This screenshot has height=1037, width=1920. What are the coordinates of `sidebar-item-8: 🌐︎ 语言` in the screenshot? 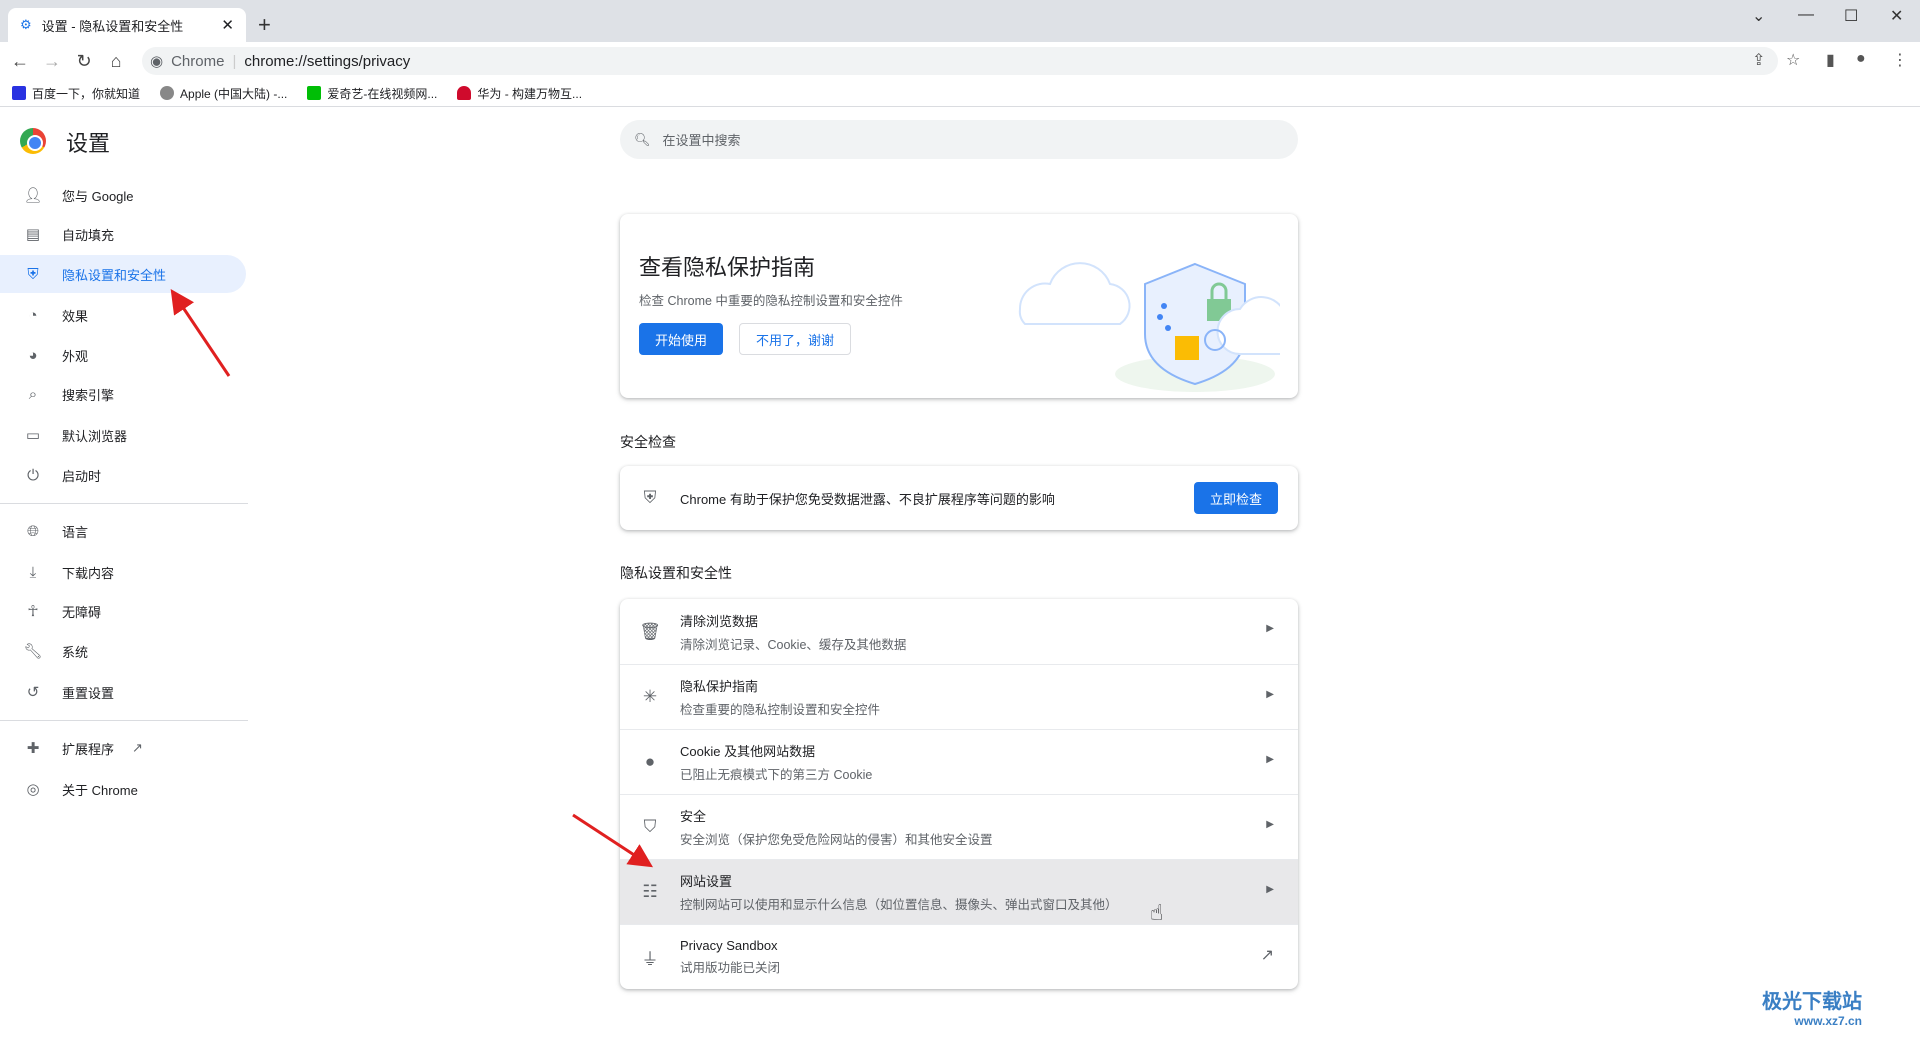 It's located at (123, 531).